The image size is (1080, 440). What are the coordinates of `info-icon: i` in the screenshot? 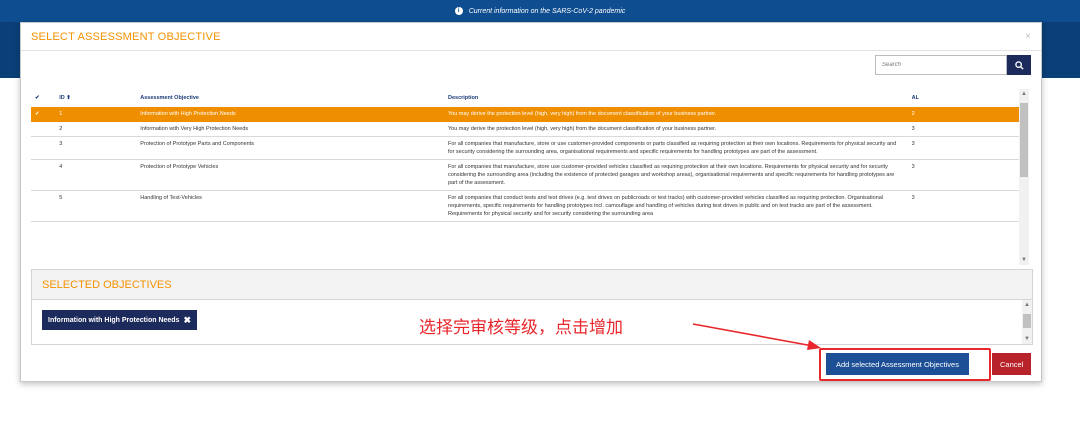 It's located at (458, 11).